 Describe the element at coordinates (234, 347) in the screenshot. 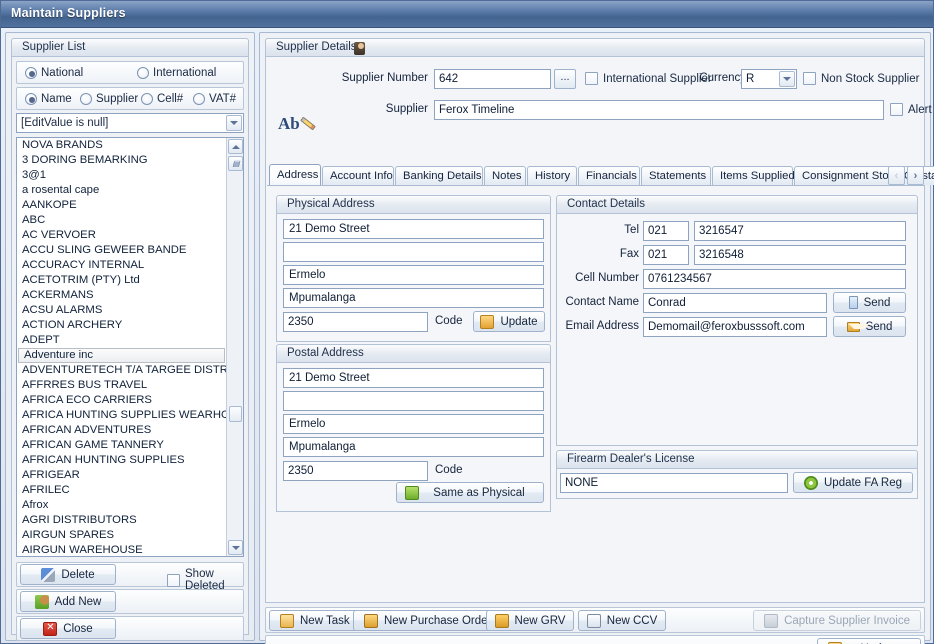

I see `supplier-list-scrollbar: ▤` at that location.